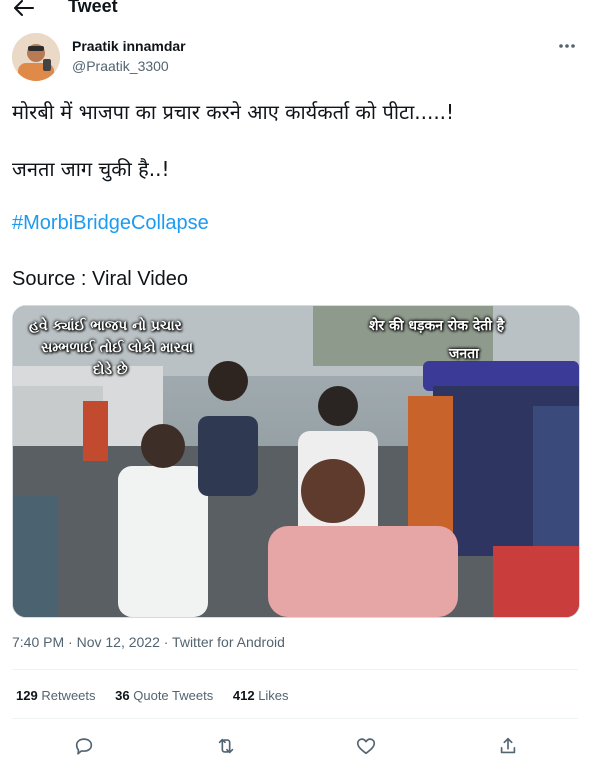  I want to click on top-bar: Tweet, so click(298, 9).